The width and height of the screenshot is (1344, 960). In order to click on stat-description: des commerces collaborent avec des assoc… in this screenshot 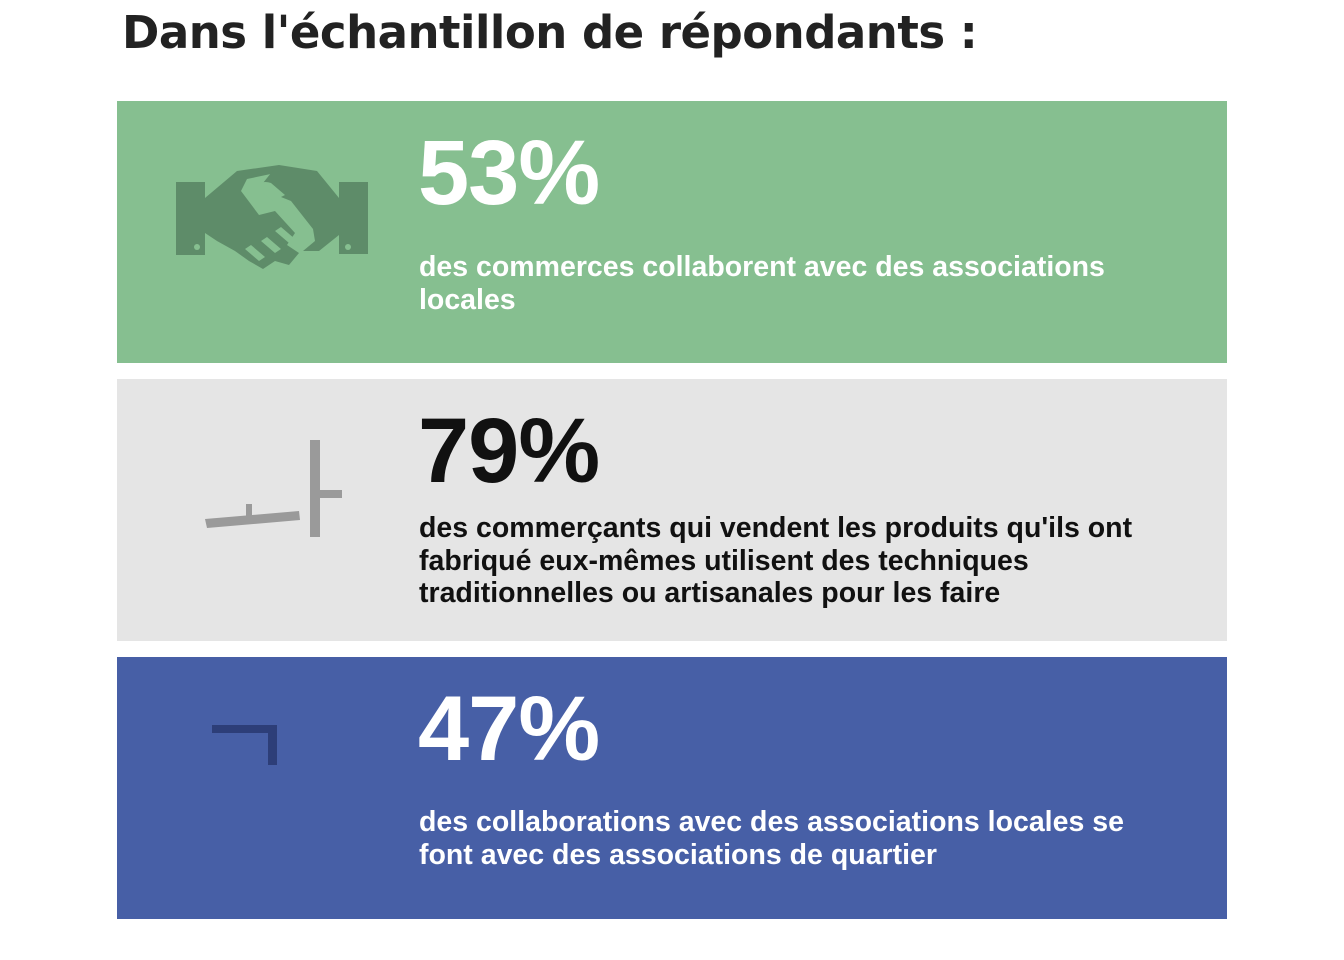, I will do `click(762, 283)`.